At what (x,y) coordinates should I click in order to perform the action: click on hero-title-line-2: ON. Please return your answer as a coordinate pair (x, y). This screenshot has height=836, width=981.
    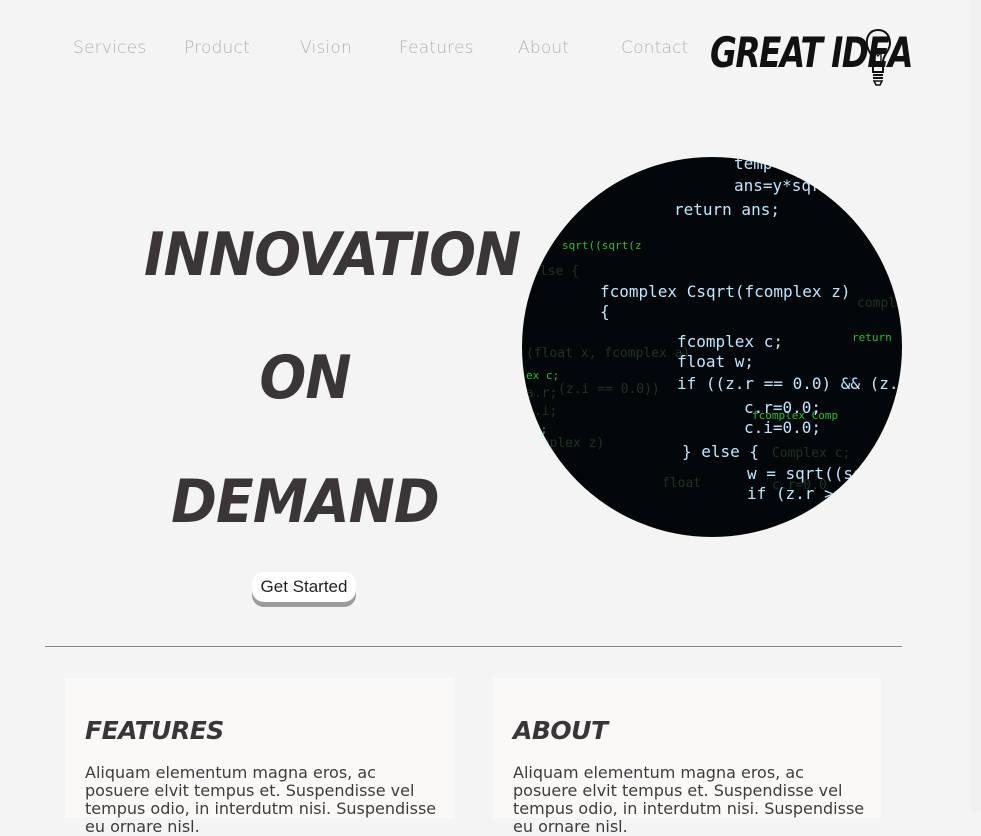
    Looking at the image, I should click on (305, 378).